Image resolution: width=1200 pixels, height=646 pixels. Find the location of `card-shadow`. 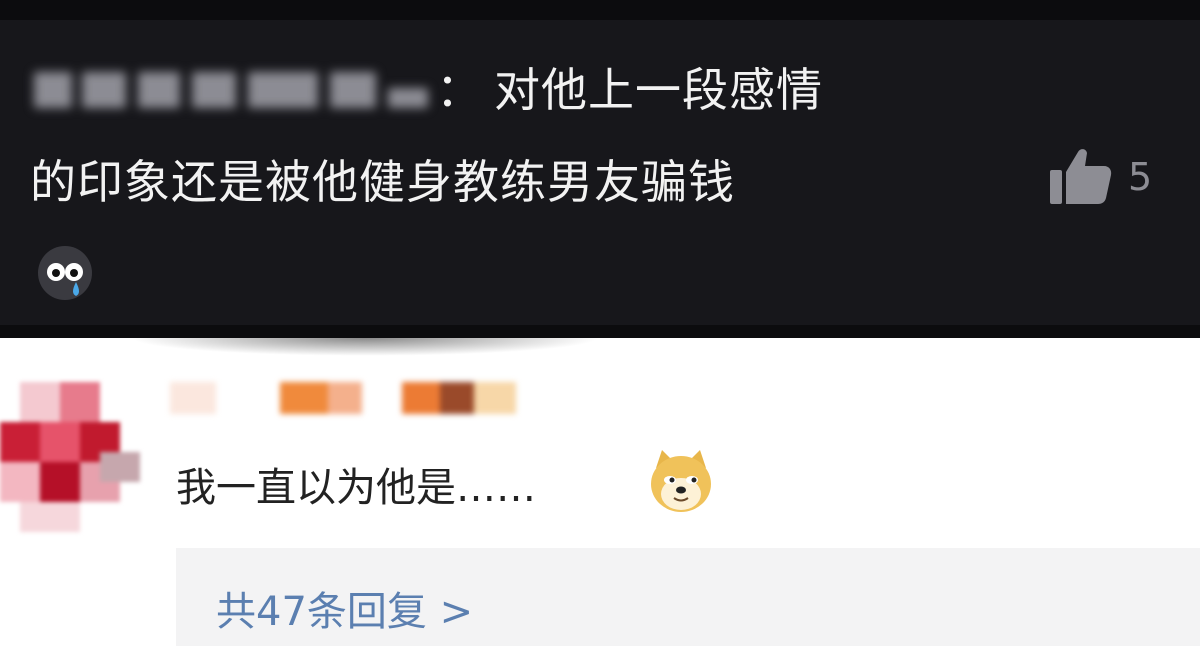

card-shadow is located at coordinates (365, 347).